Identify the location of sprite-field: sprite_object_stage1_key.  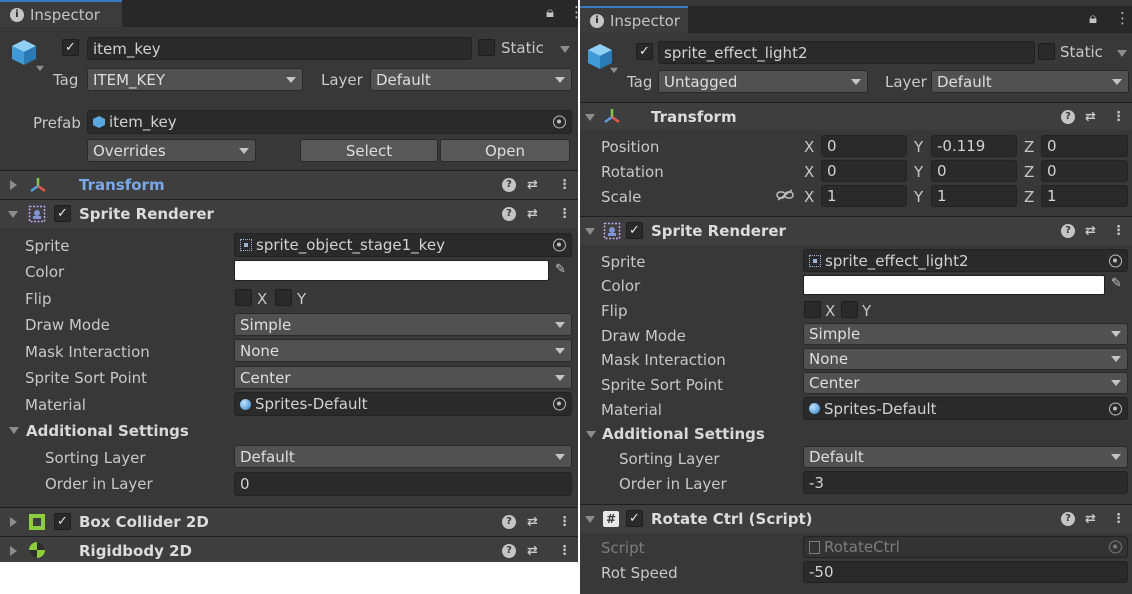
(403, 245).